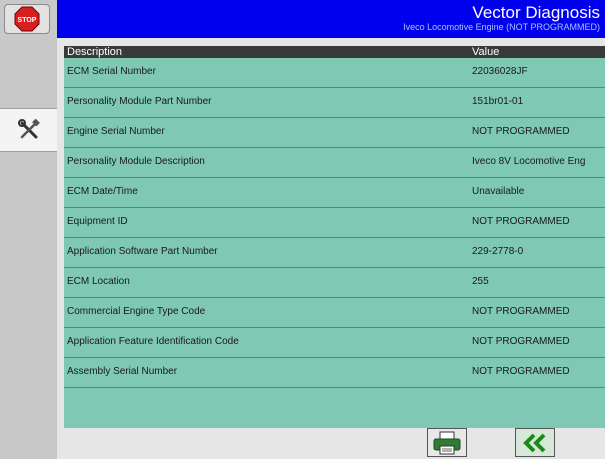  What do you see at coordinates (116, 131) in the screenshot?
I see `row-description: Engine Serial Number` at bounding box center [116, 131].